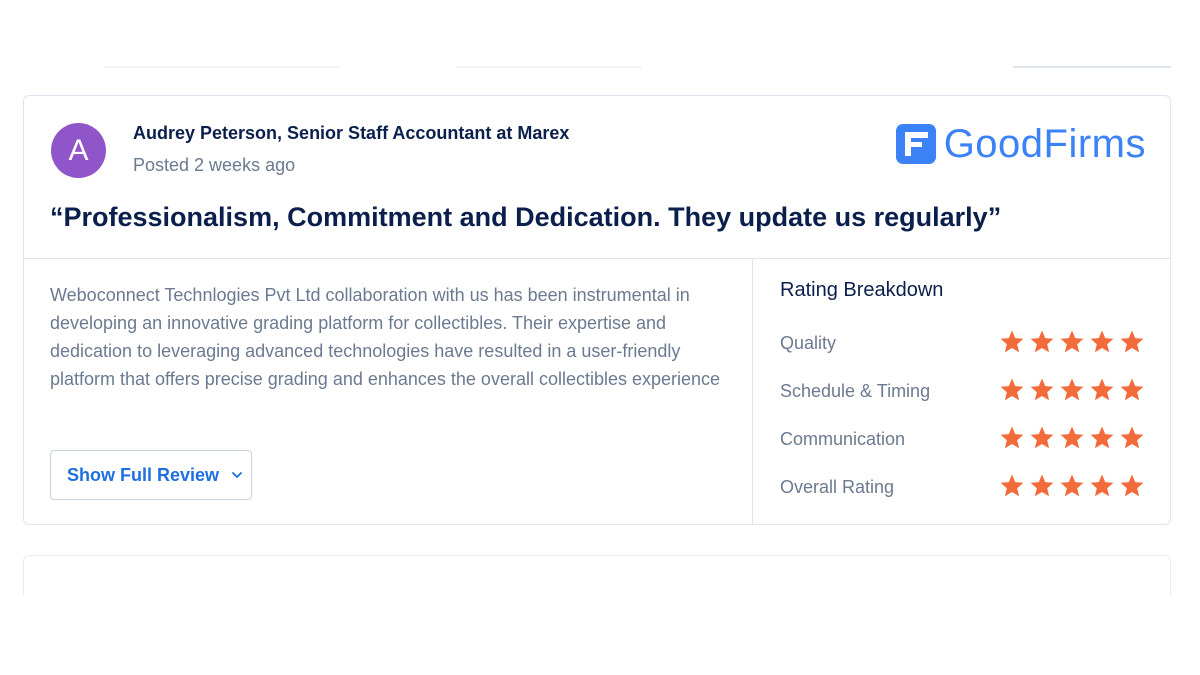 This screenshot has height=675, width=1200. Describe the element at coordinates (214, 165) in the screenshot. I see `posted-date: Posted 2 weeks ago` at that location.